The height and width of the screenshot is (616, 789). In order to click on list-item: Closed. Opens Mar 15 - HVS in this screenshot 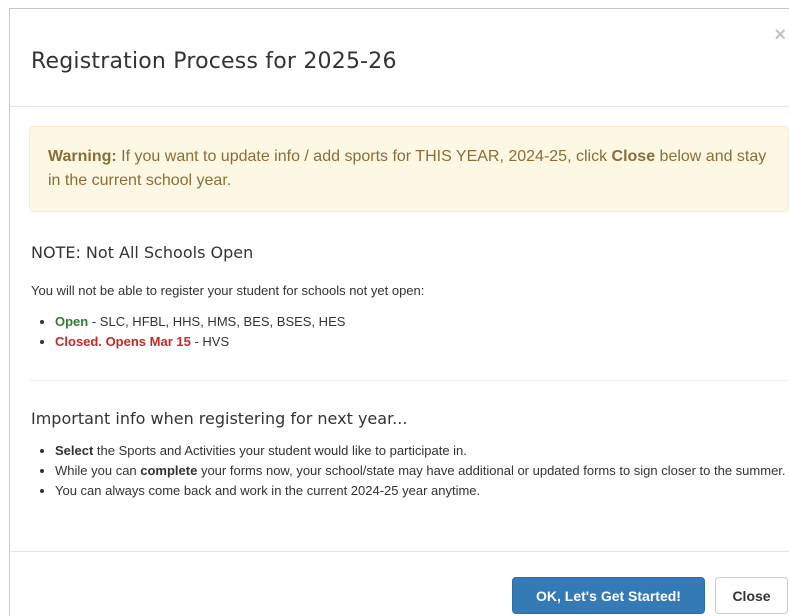, I will do `click(200, 342)`.